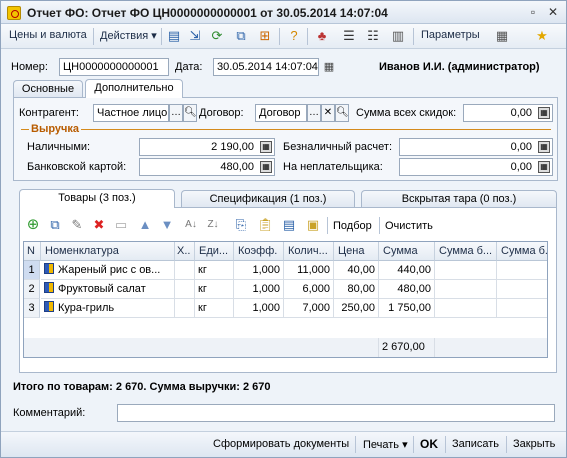 This screenshot has width=567, height=458. What do you see at coordinates (309, 308) in the screenshot?
I see `table-row-qty: 7,000` at bounding box center [309, 308].